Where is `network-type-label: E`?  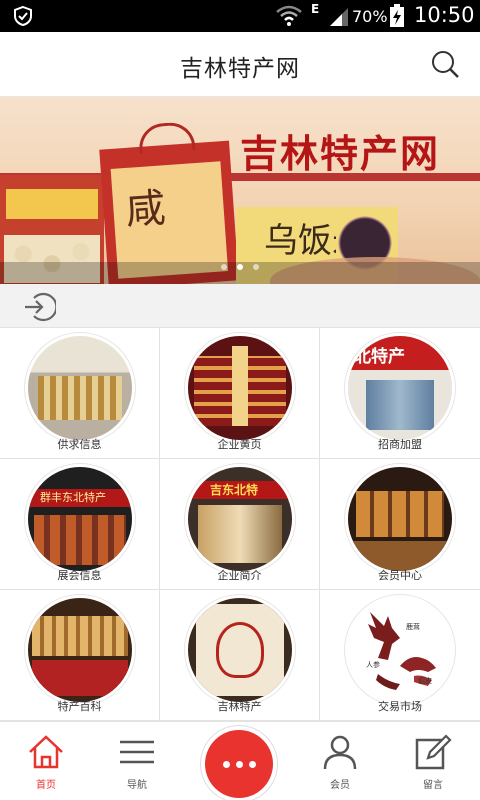
network-type-label: E is located at coordinates (315, 9).